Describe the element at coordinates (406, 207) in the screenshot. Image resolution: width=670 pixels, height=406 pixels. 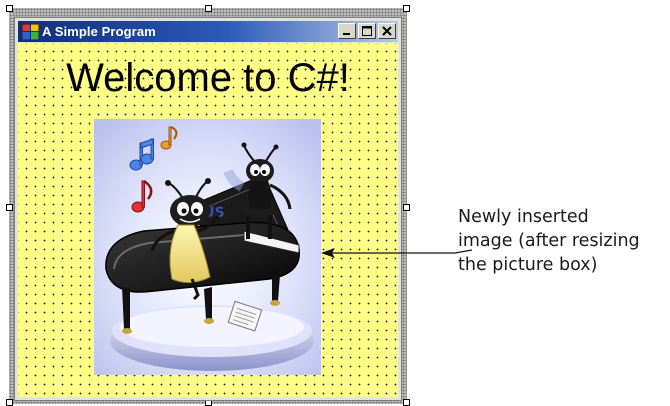
I see `resize-handle-right` at that location.